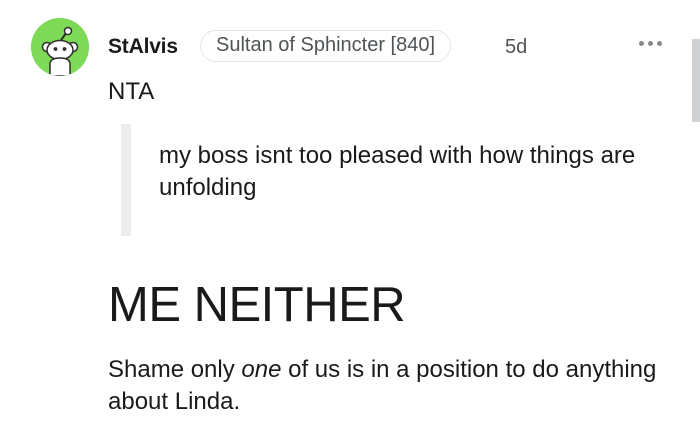 This screenshot has width=700, height=441. Describe the element at coordinates (175, 369) in the screenshot. I see `paragraph-text-before: Shame only` at that location.